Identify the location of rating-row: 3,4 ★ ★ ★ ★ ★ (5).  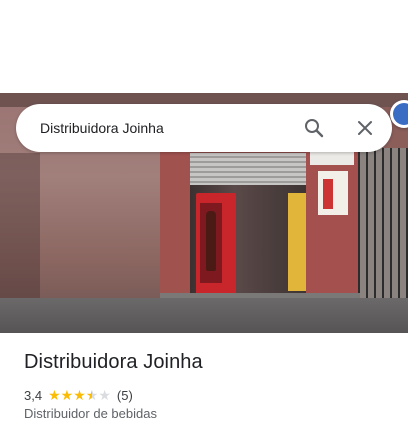
(78, 395).